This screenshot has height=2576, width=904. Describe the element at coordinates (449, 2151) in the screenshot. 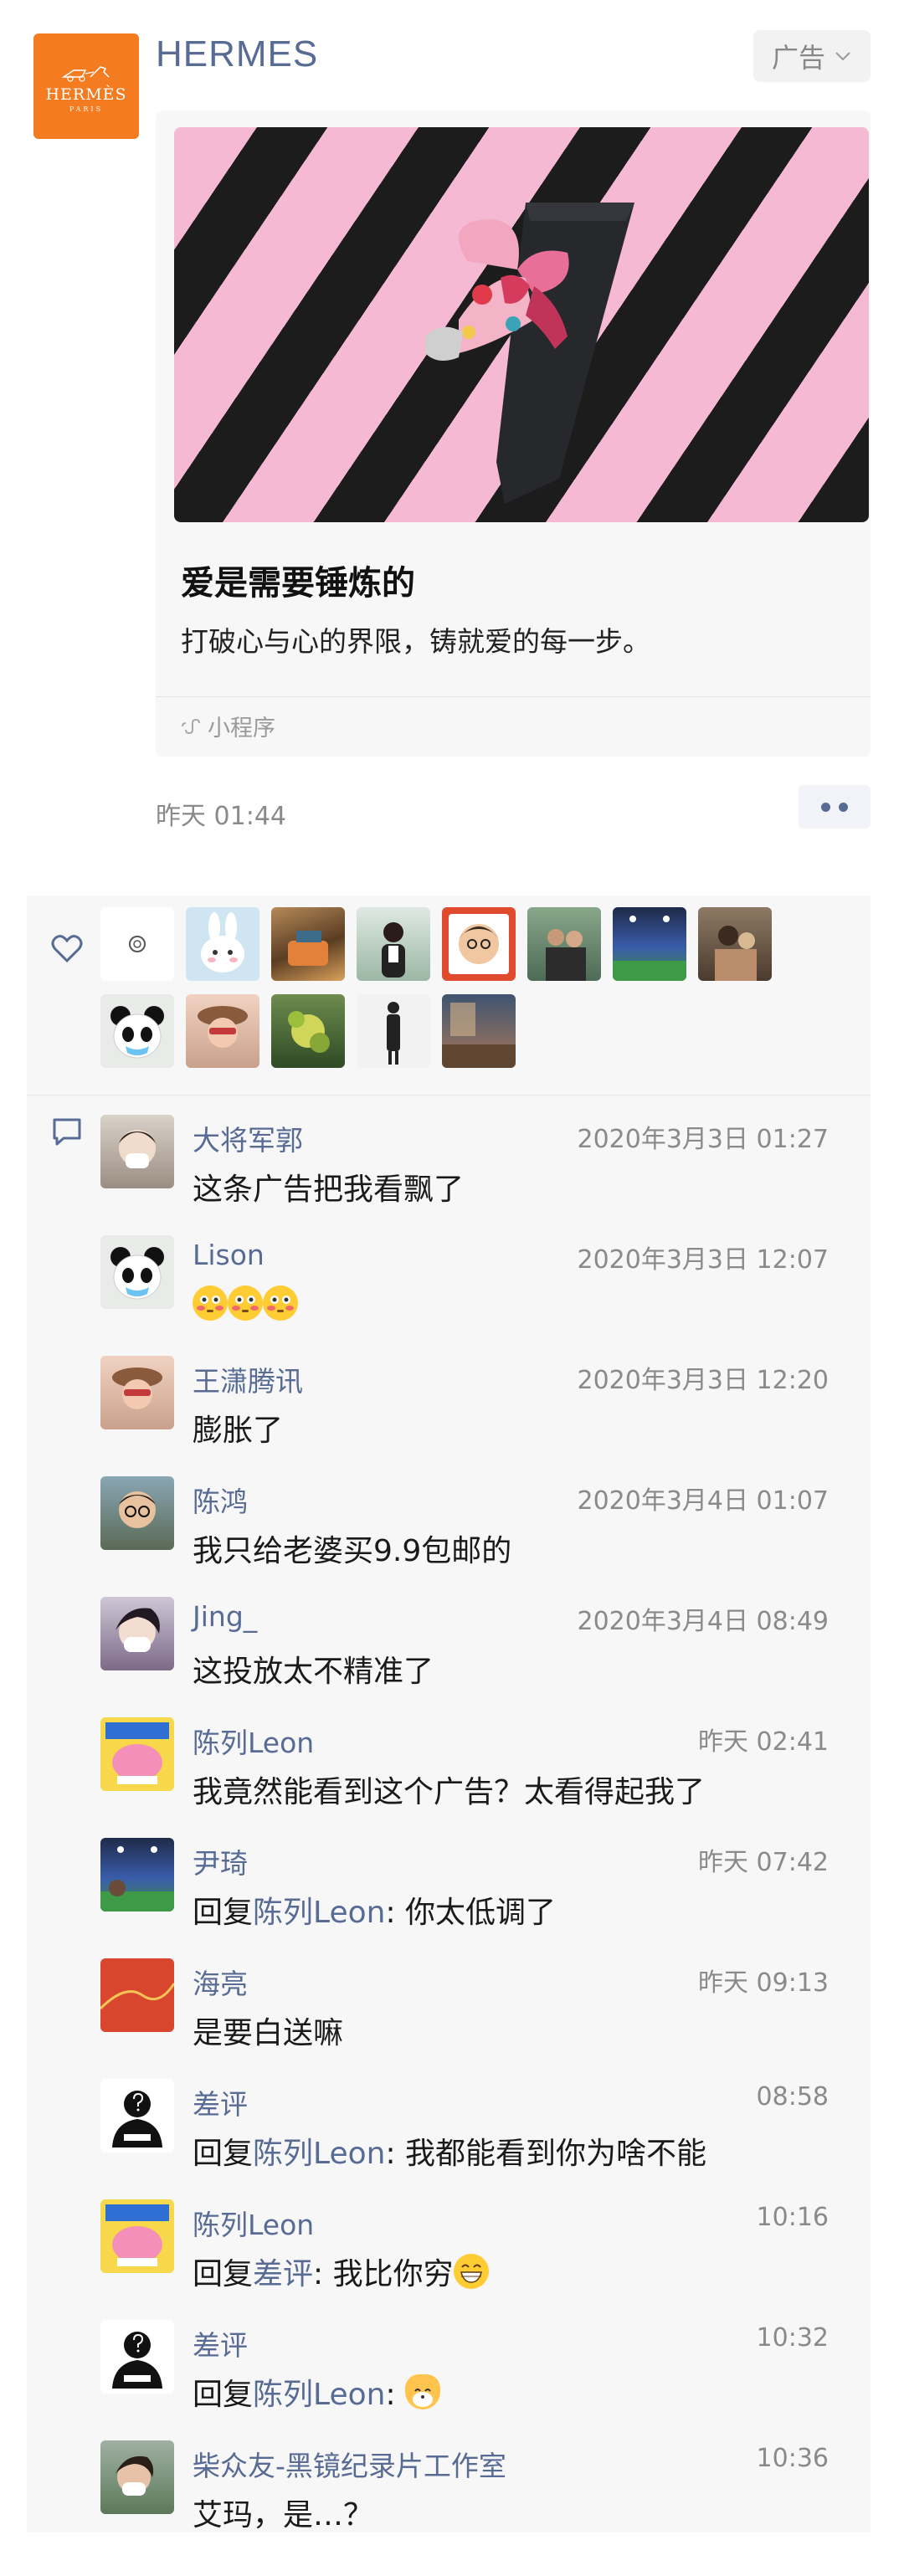

I see `comment-text: 回复陈列Leon: 我都能看到你为啥不能` at that location.